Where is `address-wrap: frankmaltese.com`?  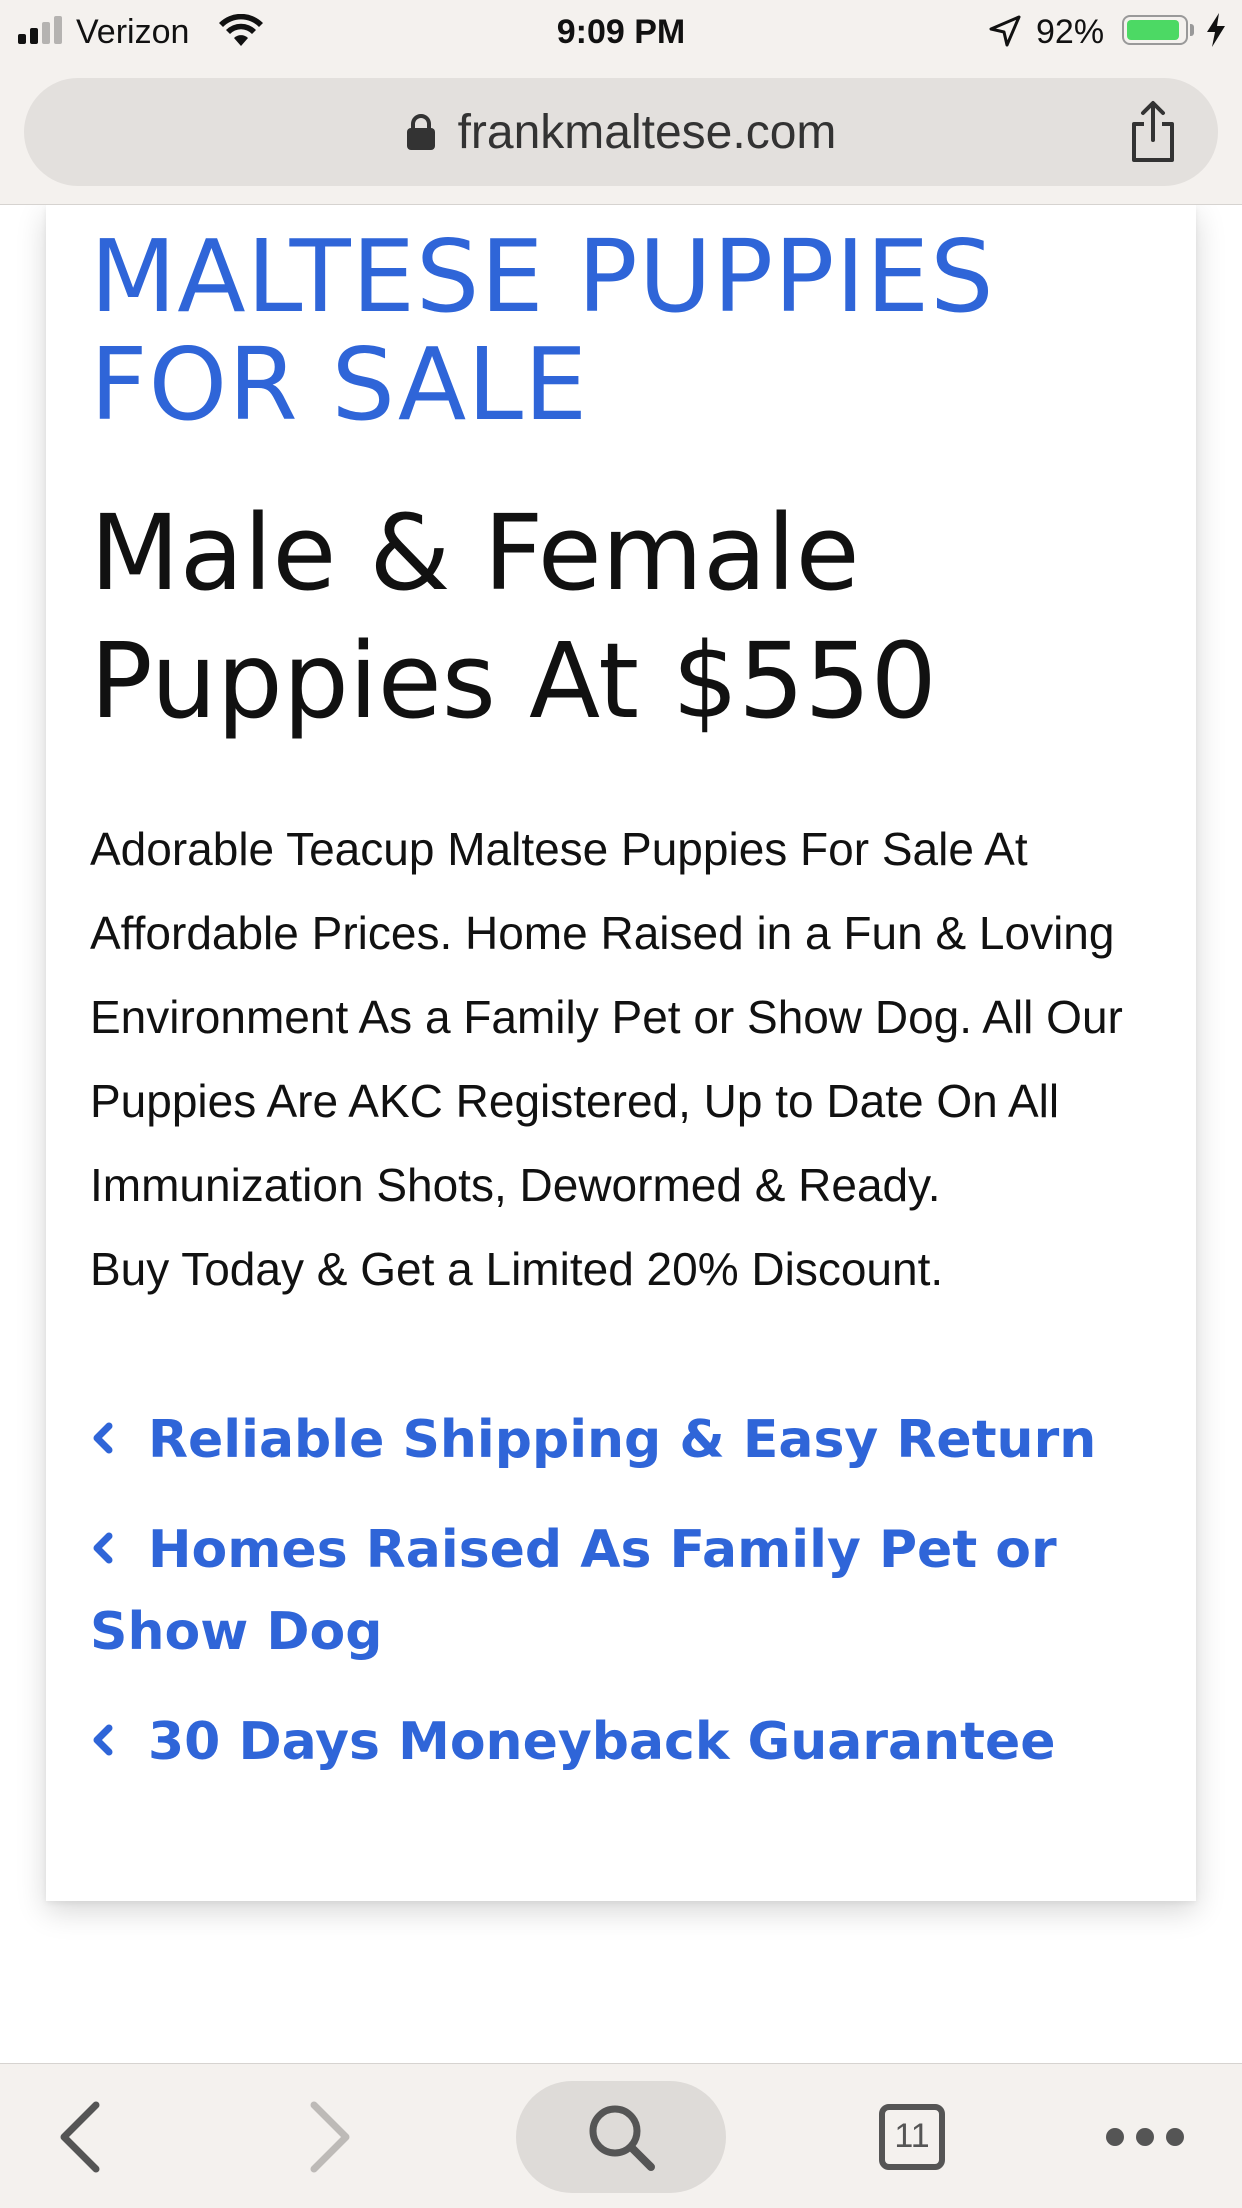 address-wrap: frankmaltese.com is located at coordinates (621, 132).